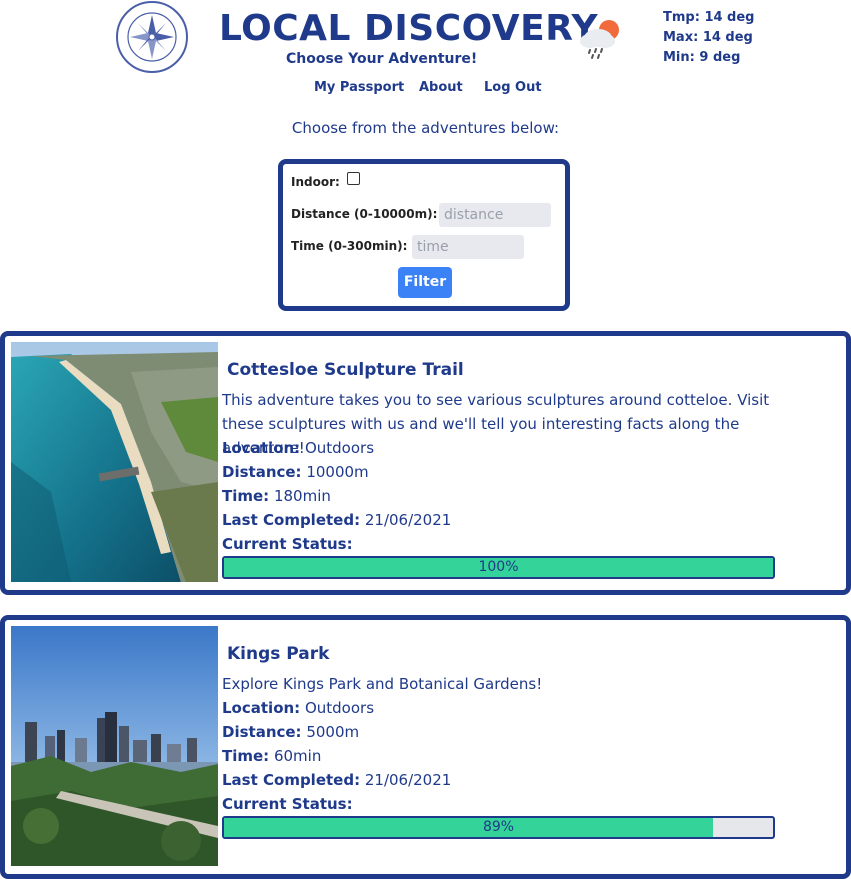 The width and height of the screenshot is (851, 879). Describe the element at coordinates (495, 215) in the screenshot. I see `distance-input: distance` at that location.